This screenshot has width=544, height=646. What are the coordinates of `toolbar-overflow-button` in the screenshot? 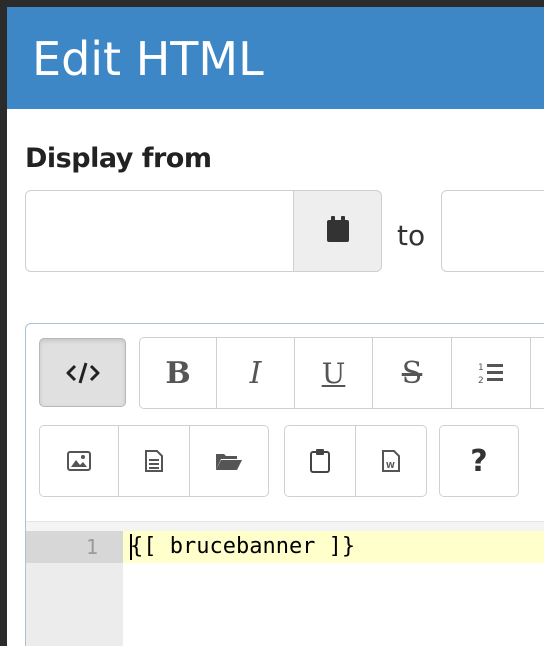 It's located at (537, 373).